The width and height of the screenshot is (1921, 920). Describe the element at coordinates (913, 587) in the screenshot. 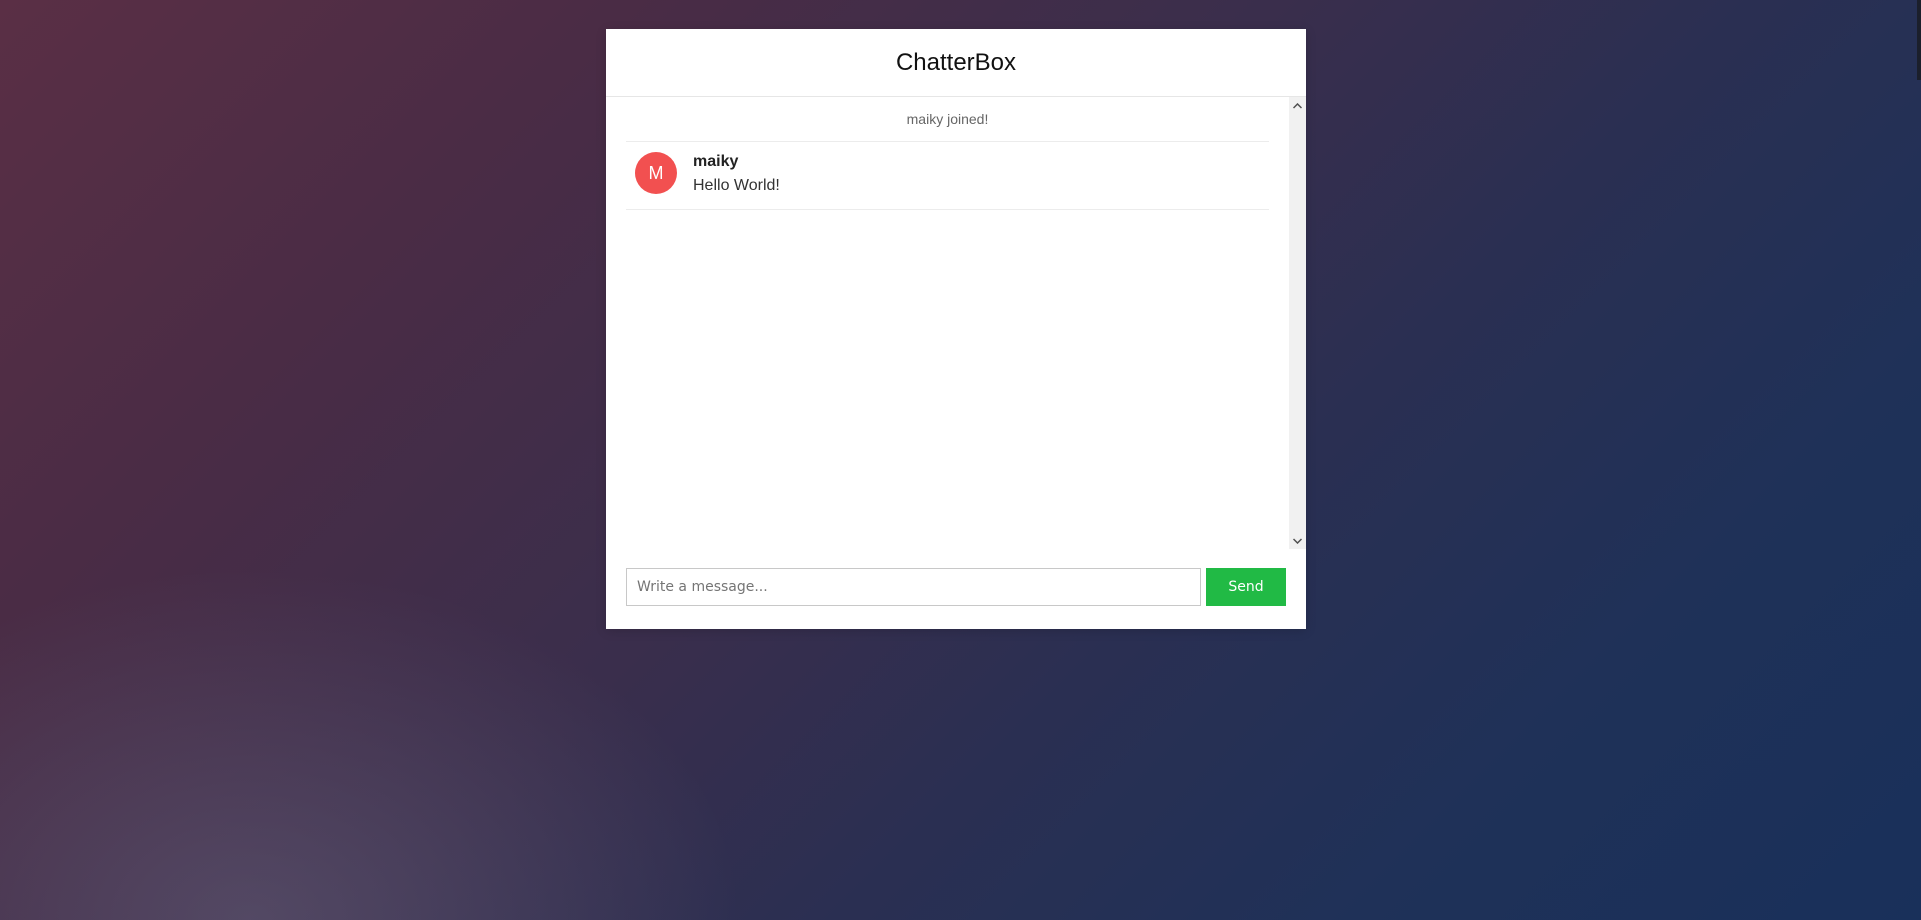

I see `message-input` at that location.